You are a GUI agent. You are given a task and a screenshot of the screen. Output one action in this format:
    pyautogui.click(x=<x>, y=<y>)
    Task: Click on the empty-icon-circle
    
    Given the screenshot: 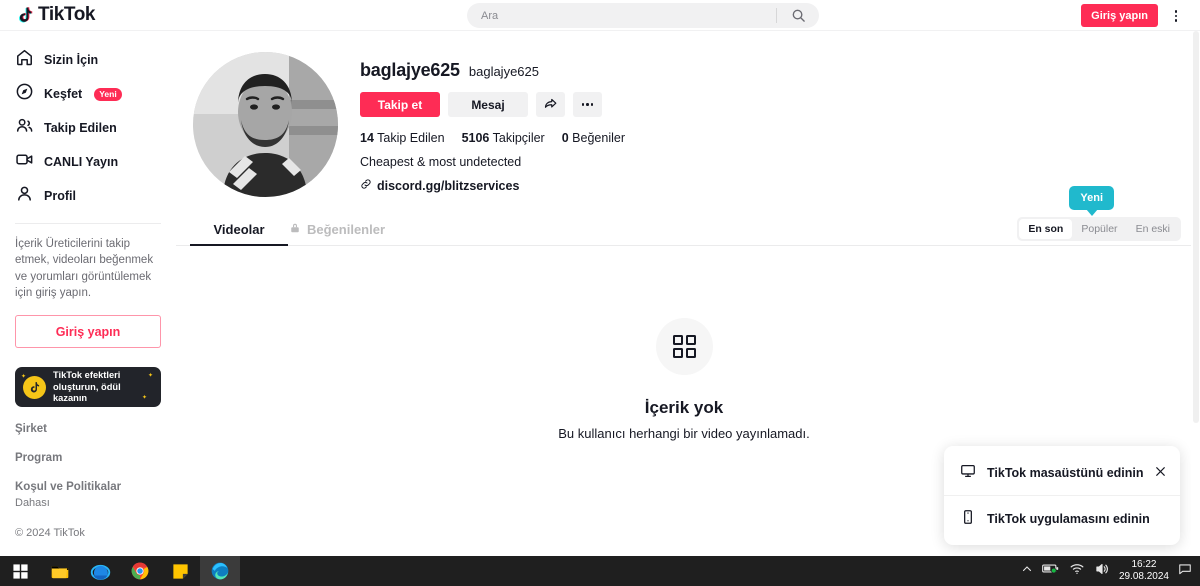 What is the action you would take?
    pyautogui.click(x=684, y=346)
    